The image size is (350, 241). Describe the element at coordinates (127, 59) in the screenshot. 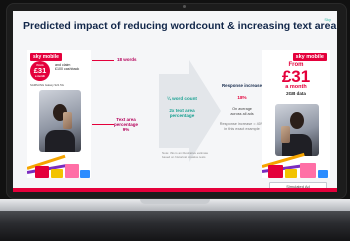

I see `word-count-callout: 18 words` at that location.